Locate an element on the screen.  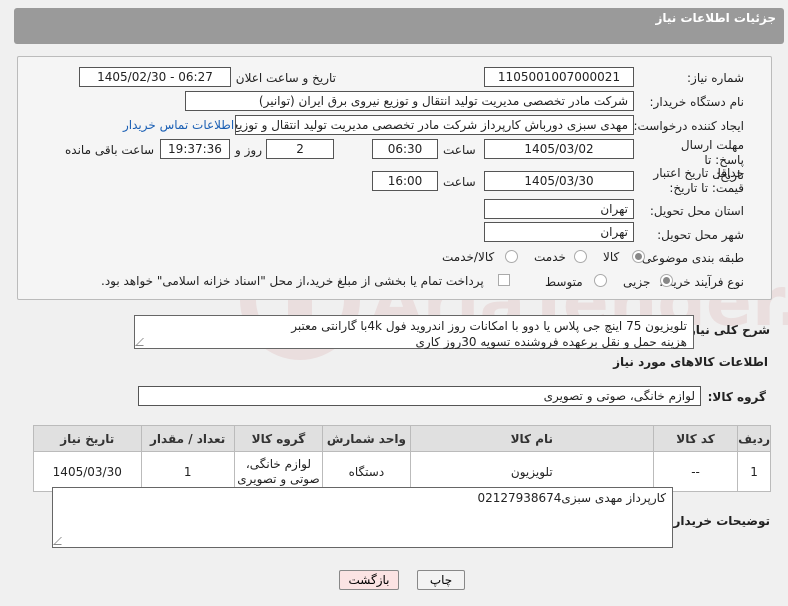
province-field: تهران is located at coordinates (559, 209).